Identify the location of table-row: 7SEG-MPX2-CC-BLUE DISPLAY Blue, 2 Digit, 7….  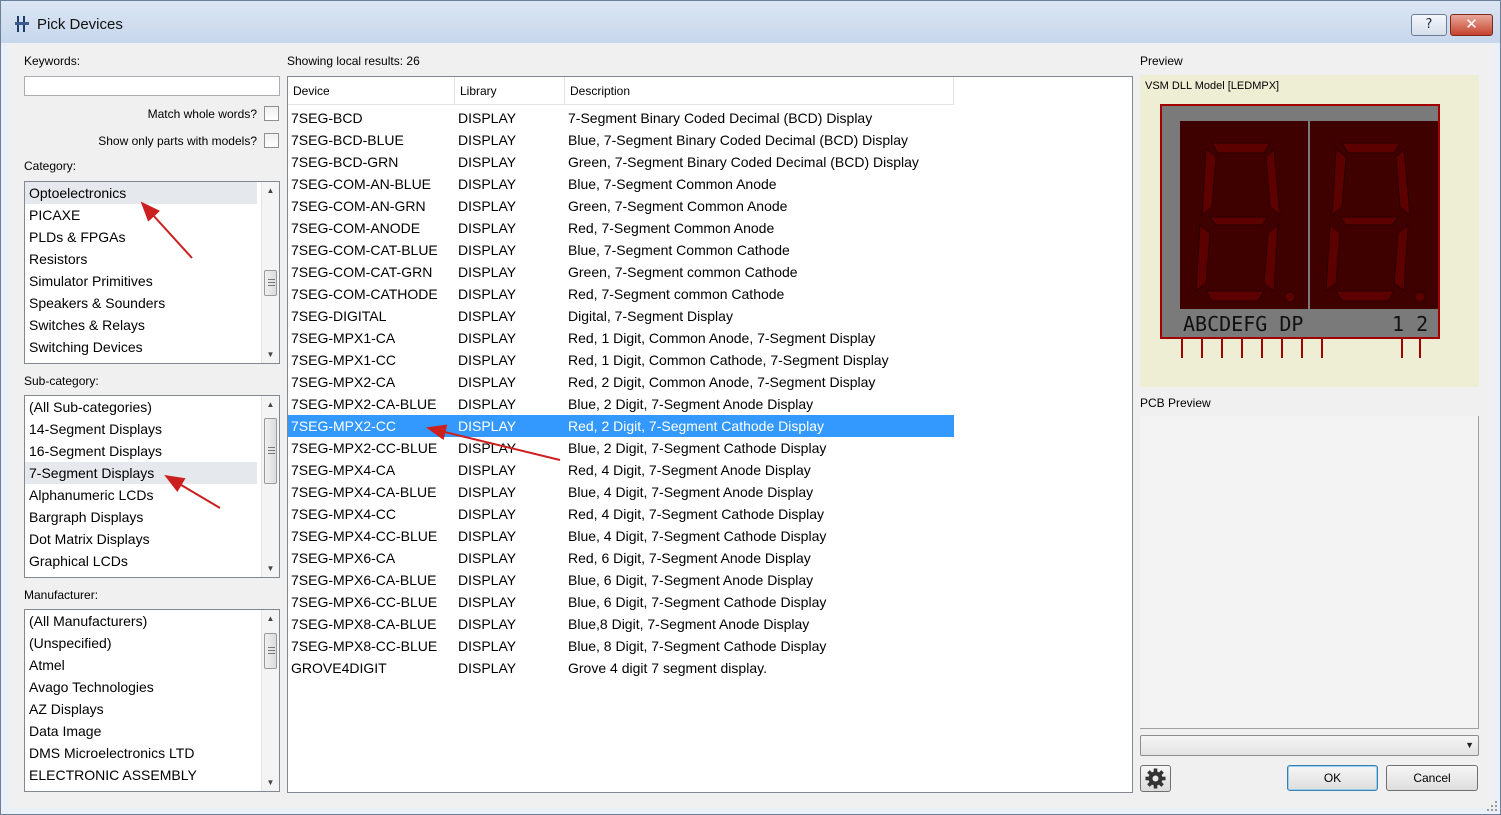
(621, 448).